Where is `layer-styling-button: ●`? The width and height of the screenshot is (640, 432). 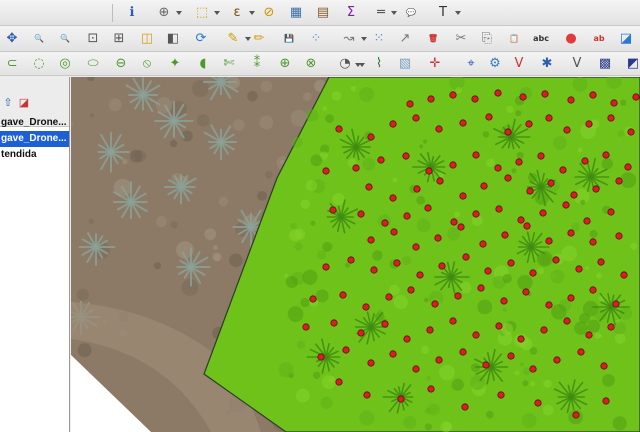 layer-styling-button: ● is located at coordinates (571, 39).